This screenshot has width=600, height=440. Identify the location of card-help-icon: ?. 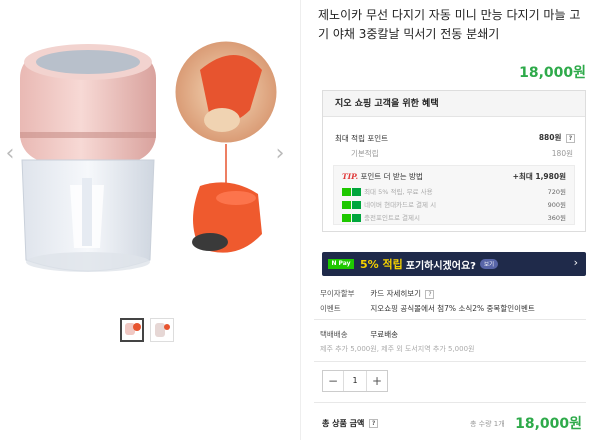
(430, 294).